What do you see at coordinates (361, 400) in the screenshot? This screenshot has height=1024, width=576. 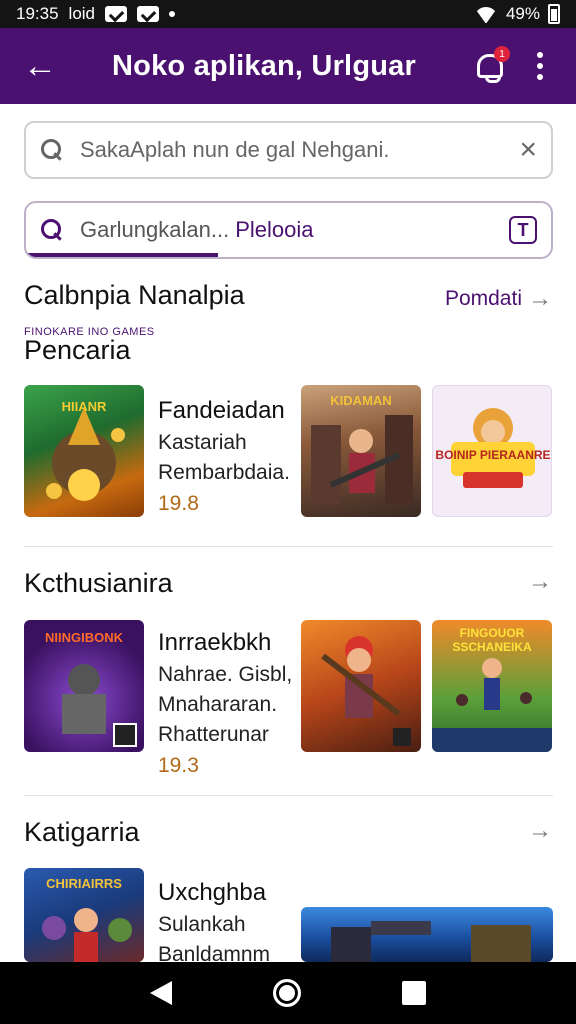 I see `tile-title: KIDAMAN` at bounding box center [361, 400].